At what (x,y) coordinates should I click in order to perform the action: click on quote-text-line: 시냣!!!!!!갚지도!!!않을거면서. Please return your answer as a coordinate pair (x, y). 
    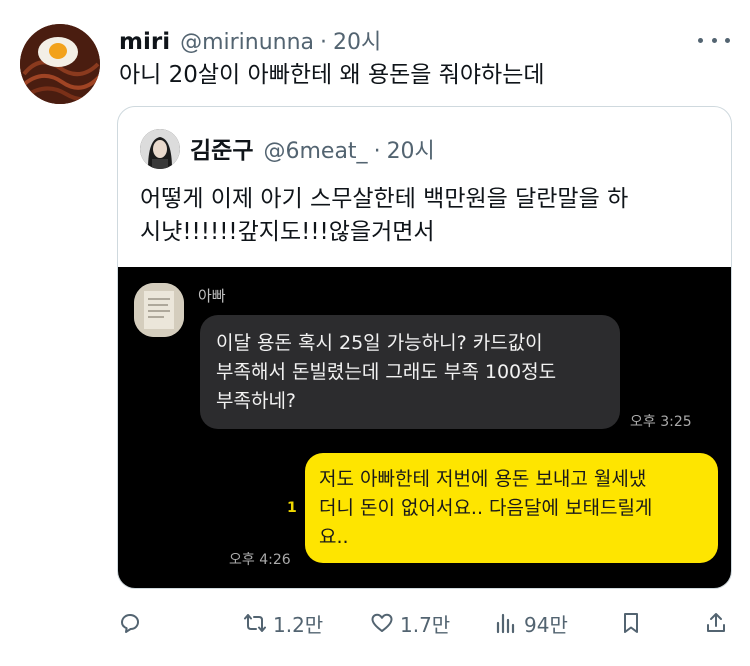
    Looking at the image, I should click on (287, 232).